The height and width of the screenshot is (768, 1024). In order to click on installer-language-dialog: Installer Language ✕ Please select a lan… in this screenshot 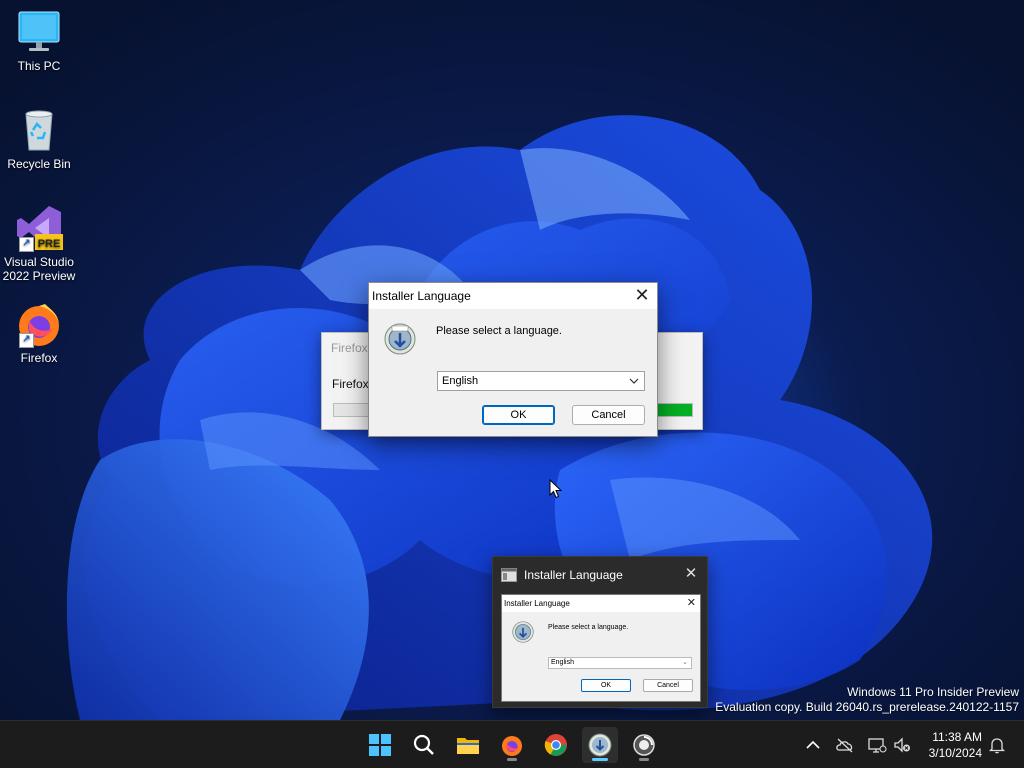, I will do `click(513, 359)`.